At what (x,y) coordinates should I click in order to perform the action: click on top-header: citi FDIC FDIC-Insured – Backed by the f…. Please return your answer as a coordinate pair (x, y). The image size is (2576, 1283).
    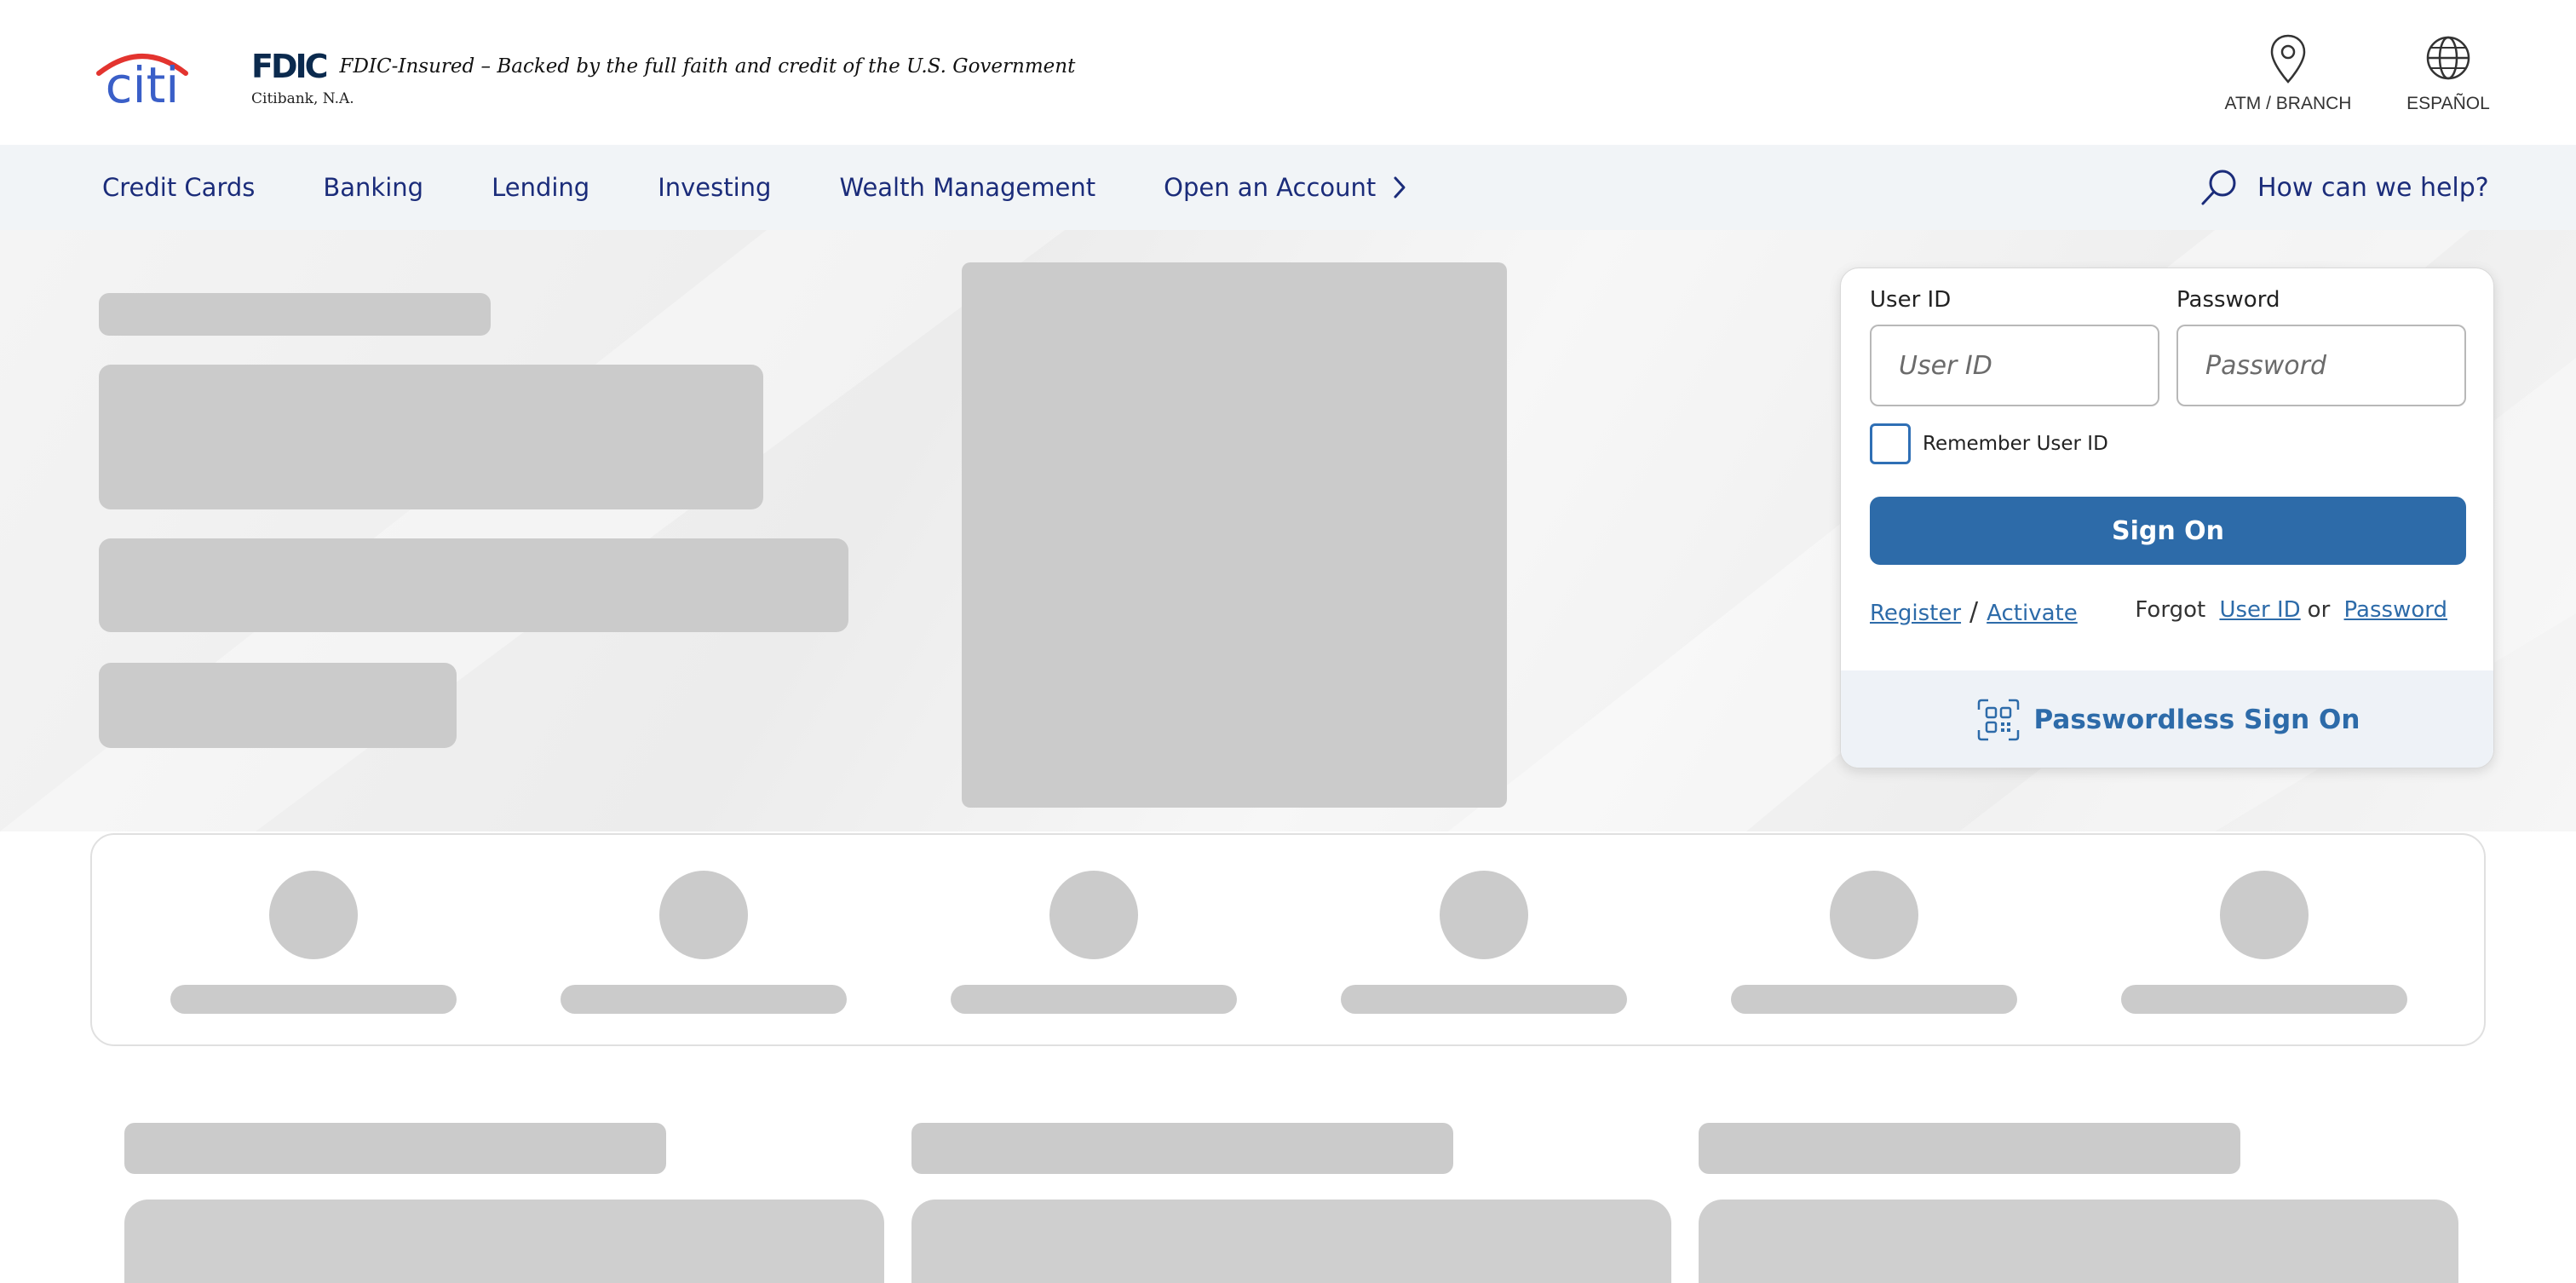
    Looking at the image, I should click on (1288, 72).